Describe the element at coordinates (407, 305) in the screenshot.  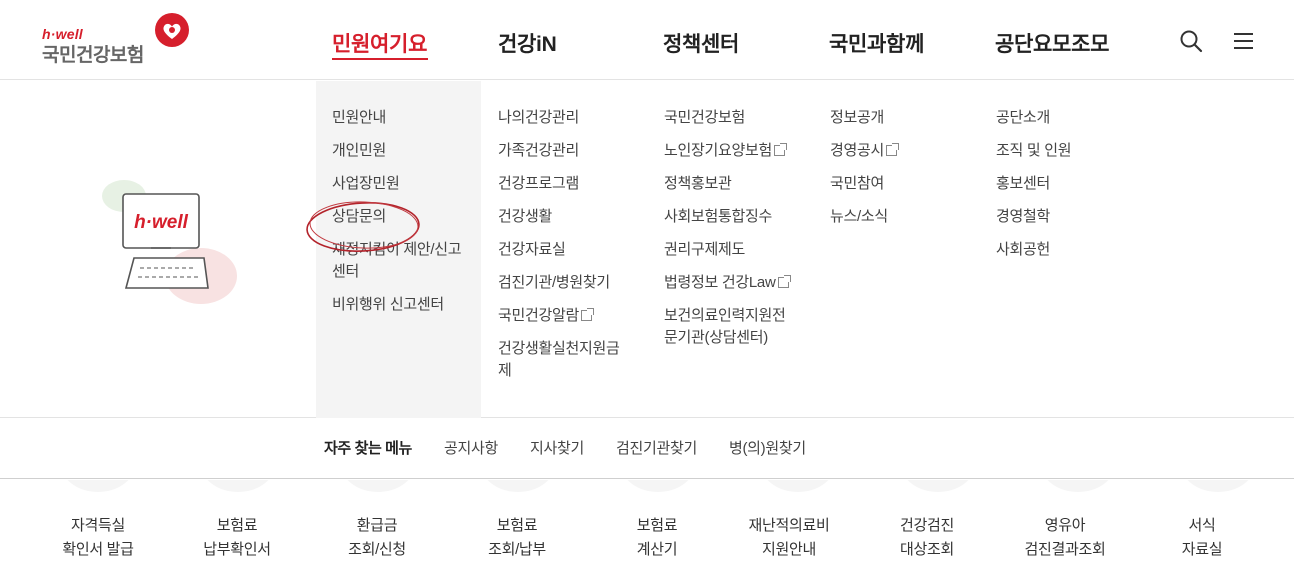
I see `menu-item-misconduct-report: 비위행위 신고센터` at that location.